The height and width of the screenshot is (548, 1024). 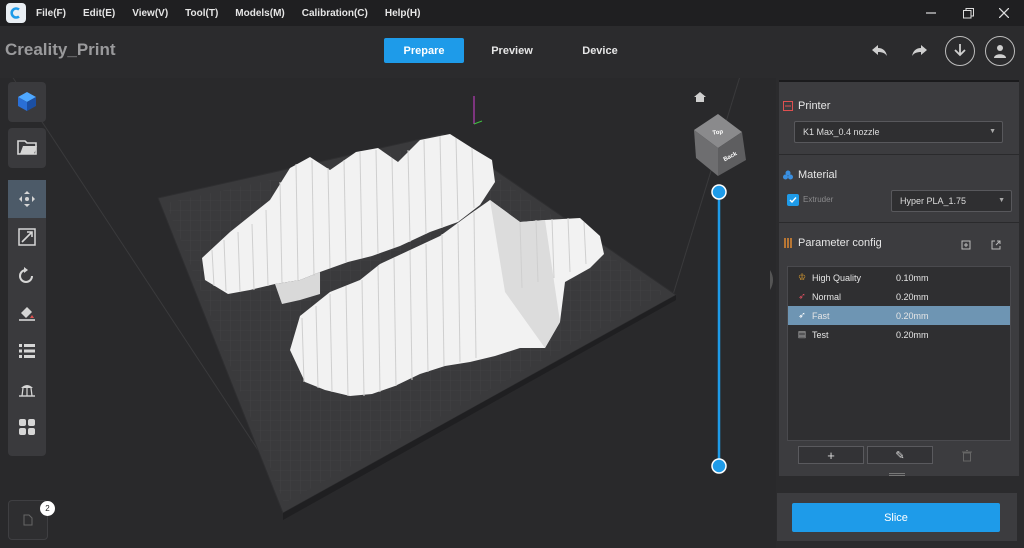 I want to click on material-select: Hyper PLA_1.75 ▼, so click(x=951, y=201).